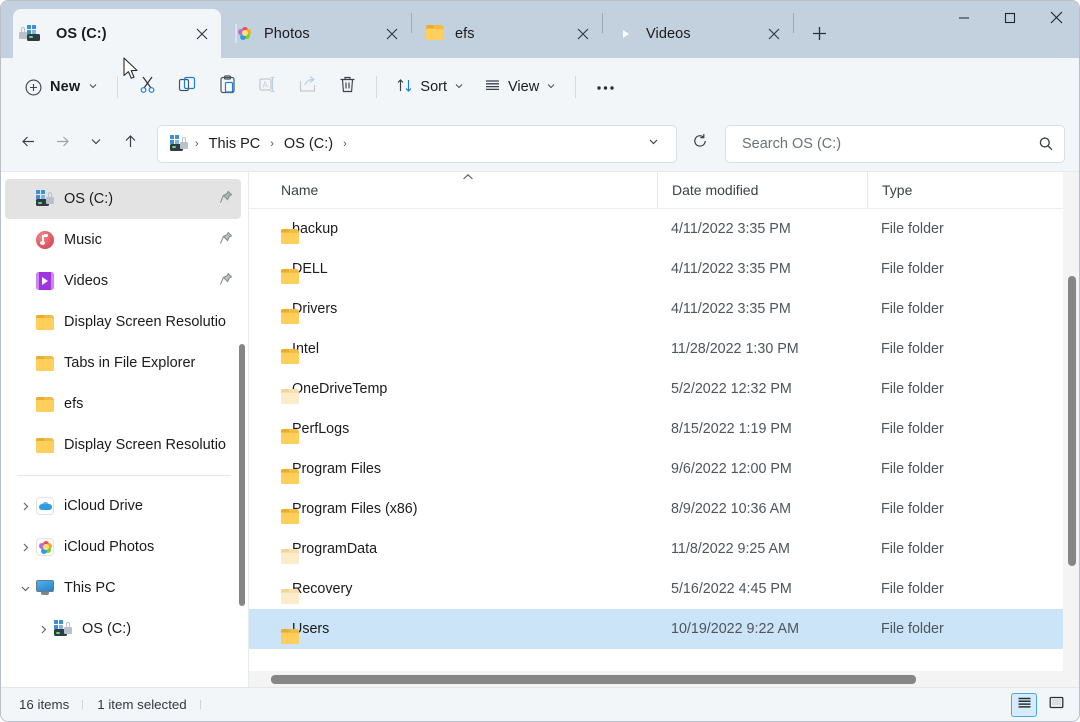  Describe the element at coordinates (123, 629) in the screenshot. I see `sidebar-item-this-pc-os-c: OS (C:)` at that location.